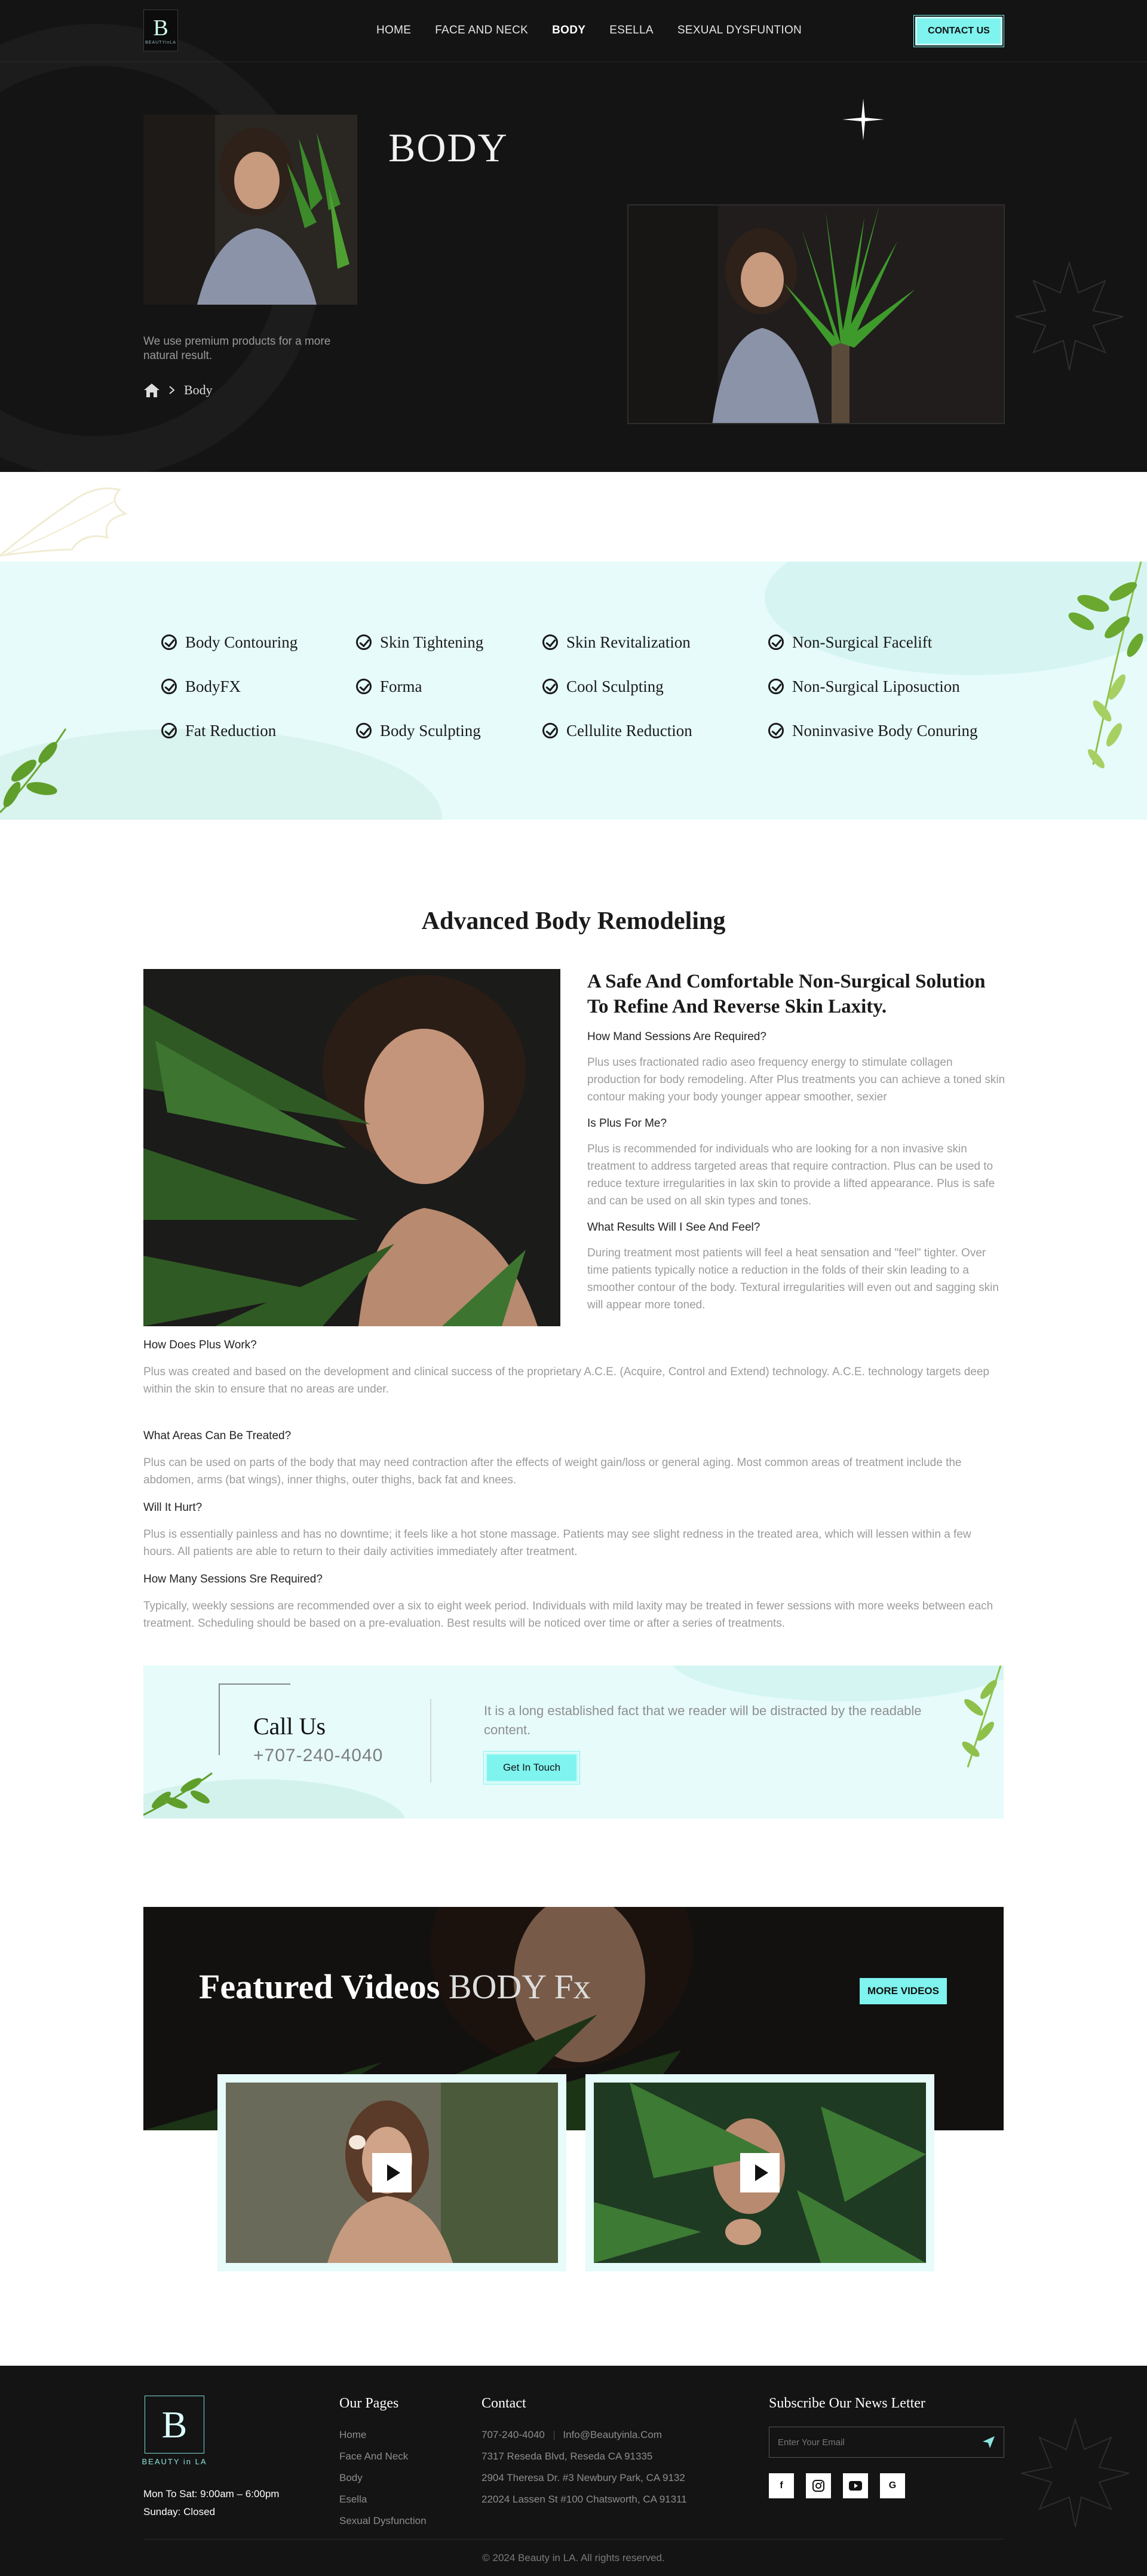  Describe the element at coordinates (151, 390) in the screenshot. I see `home-icon` at that location.